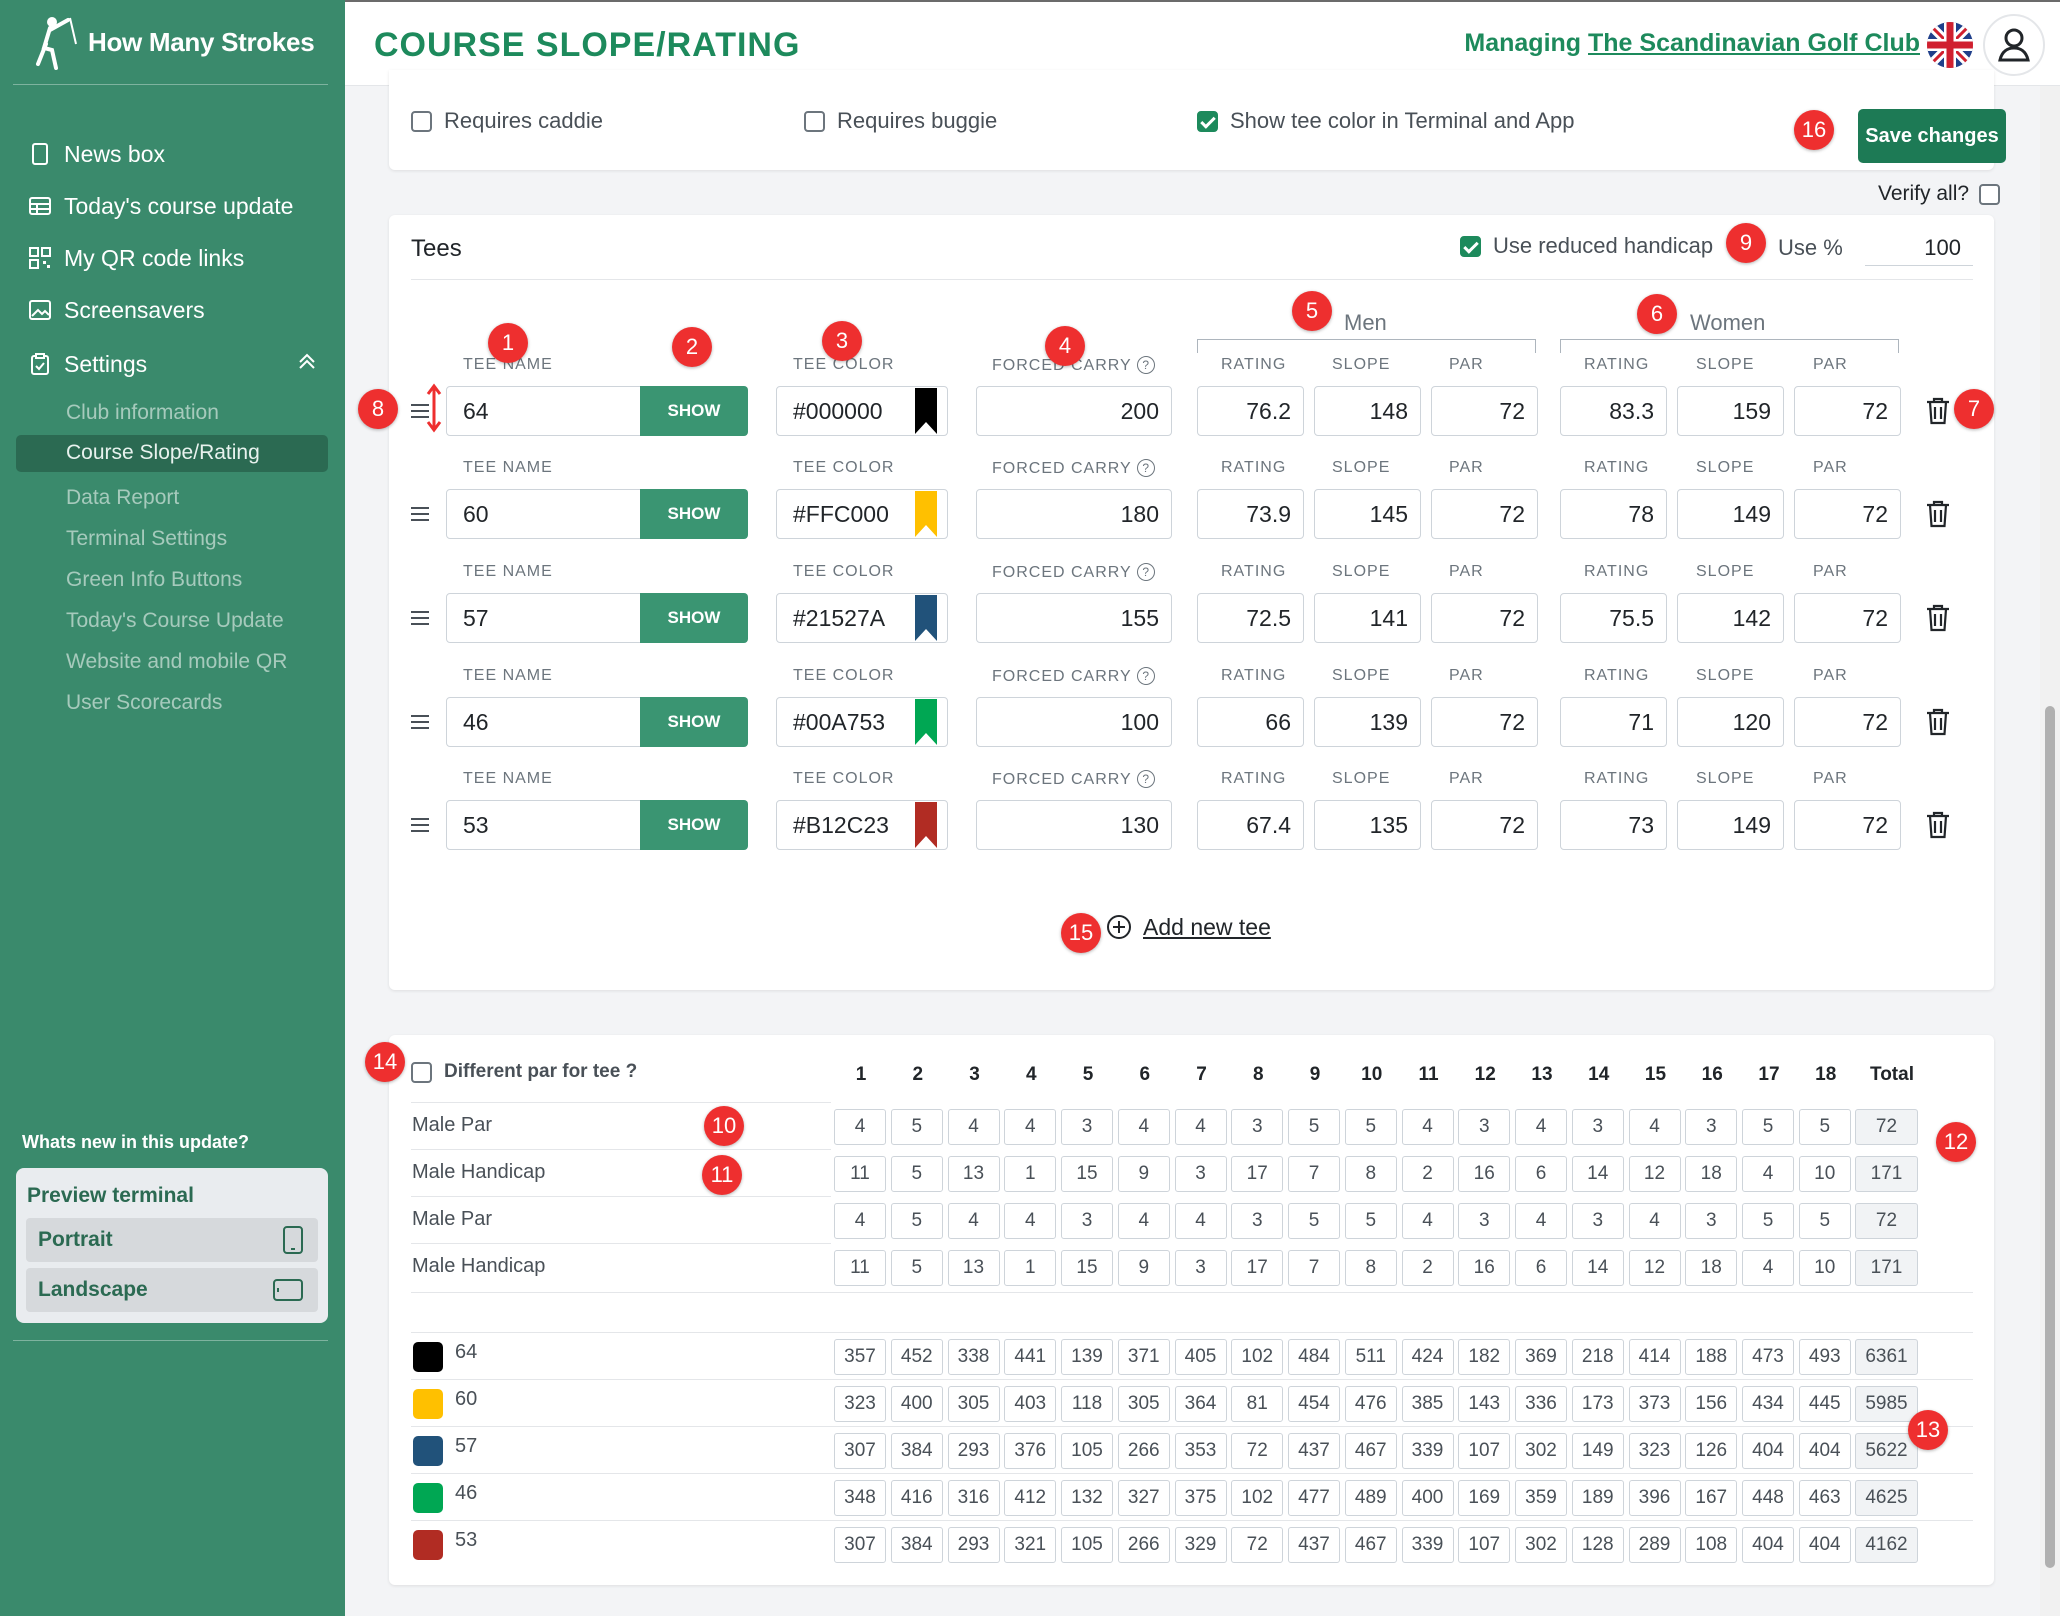  I want to click on distance-cell: 321, so click(1030, 1545).